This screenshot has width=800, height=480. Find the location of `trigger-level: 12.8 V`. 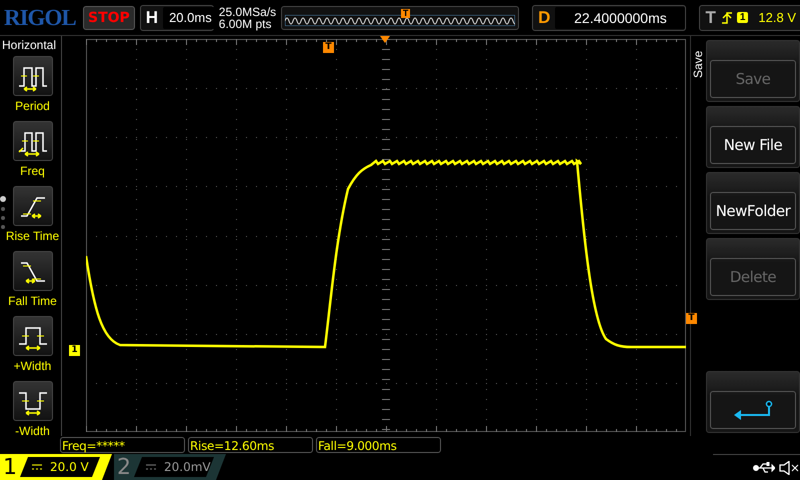

trigger-level: 12.8 V is located at coordinates (777, 17).